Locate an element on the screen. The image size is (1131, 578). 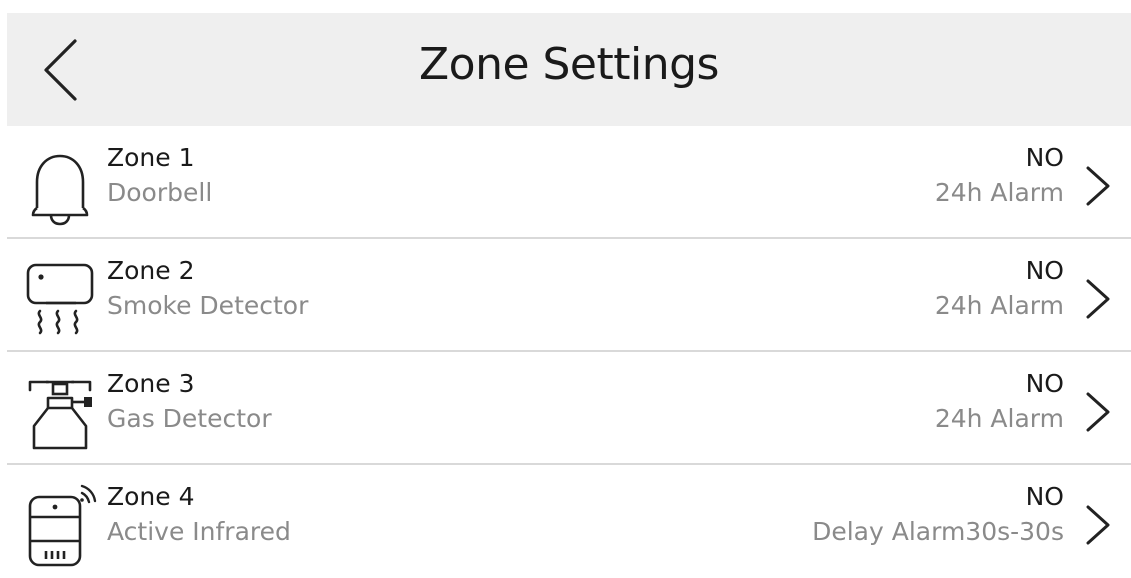
zone-name: Zone 4 is located at coordinates (151, 496).